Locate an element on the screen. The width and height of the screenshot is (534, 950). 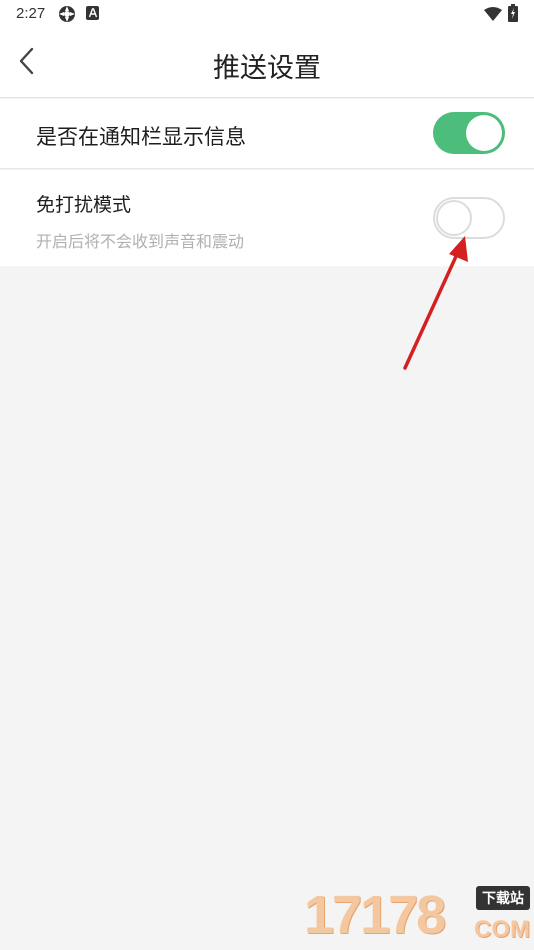
do-not-disturb-toggle is located at coordinates (469, 218).